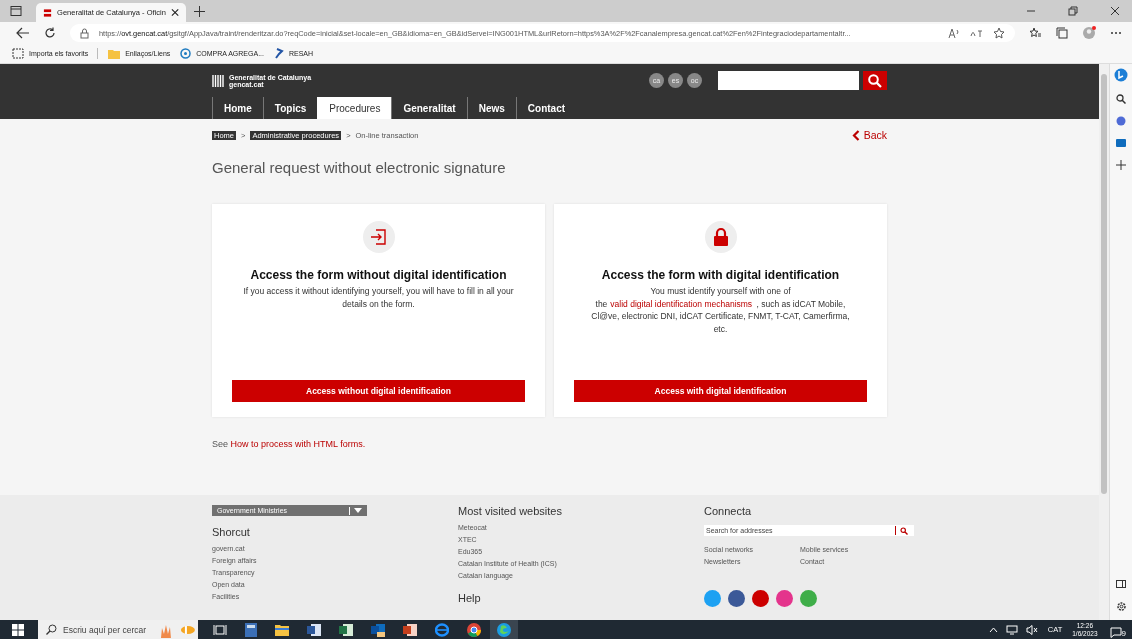 This screenshot has width=1132, height=639. What do you see at coordinates (114, 53) in the screenshot?
I see `folder-icon` at bounding box center [114, 53].